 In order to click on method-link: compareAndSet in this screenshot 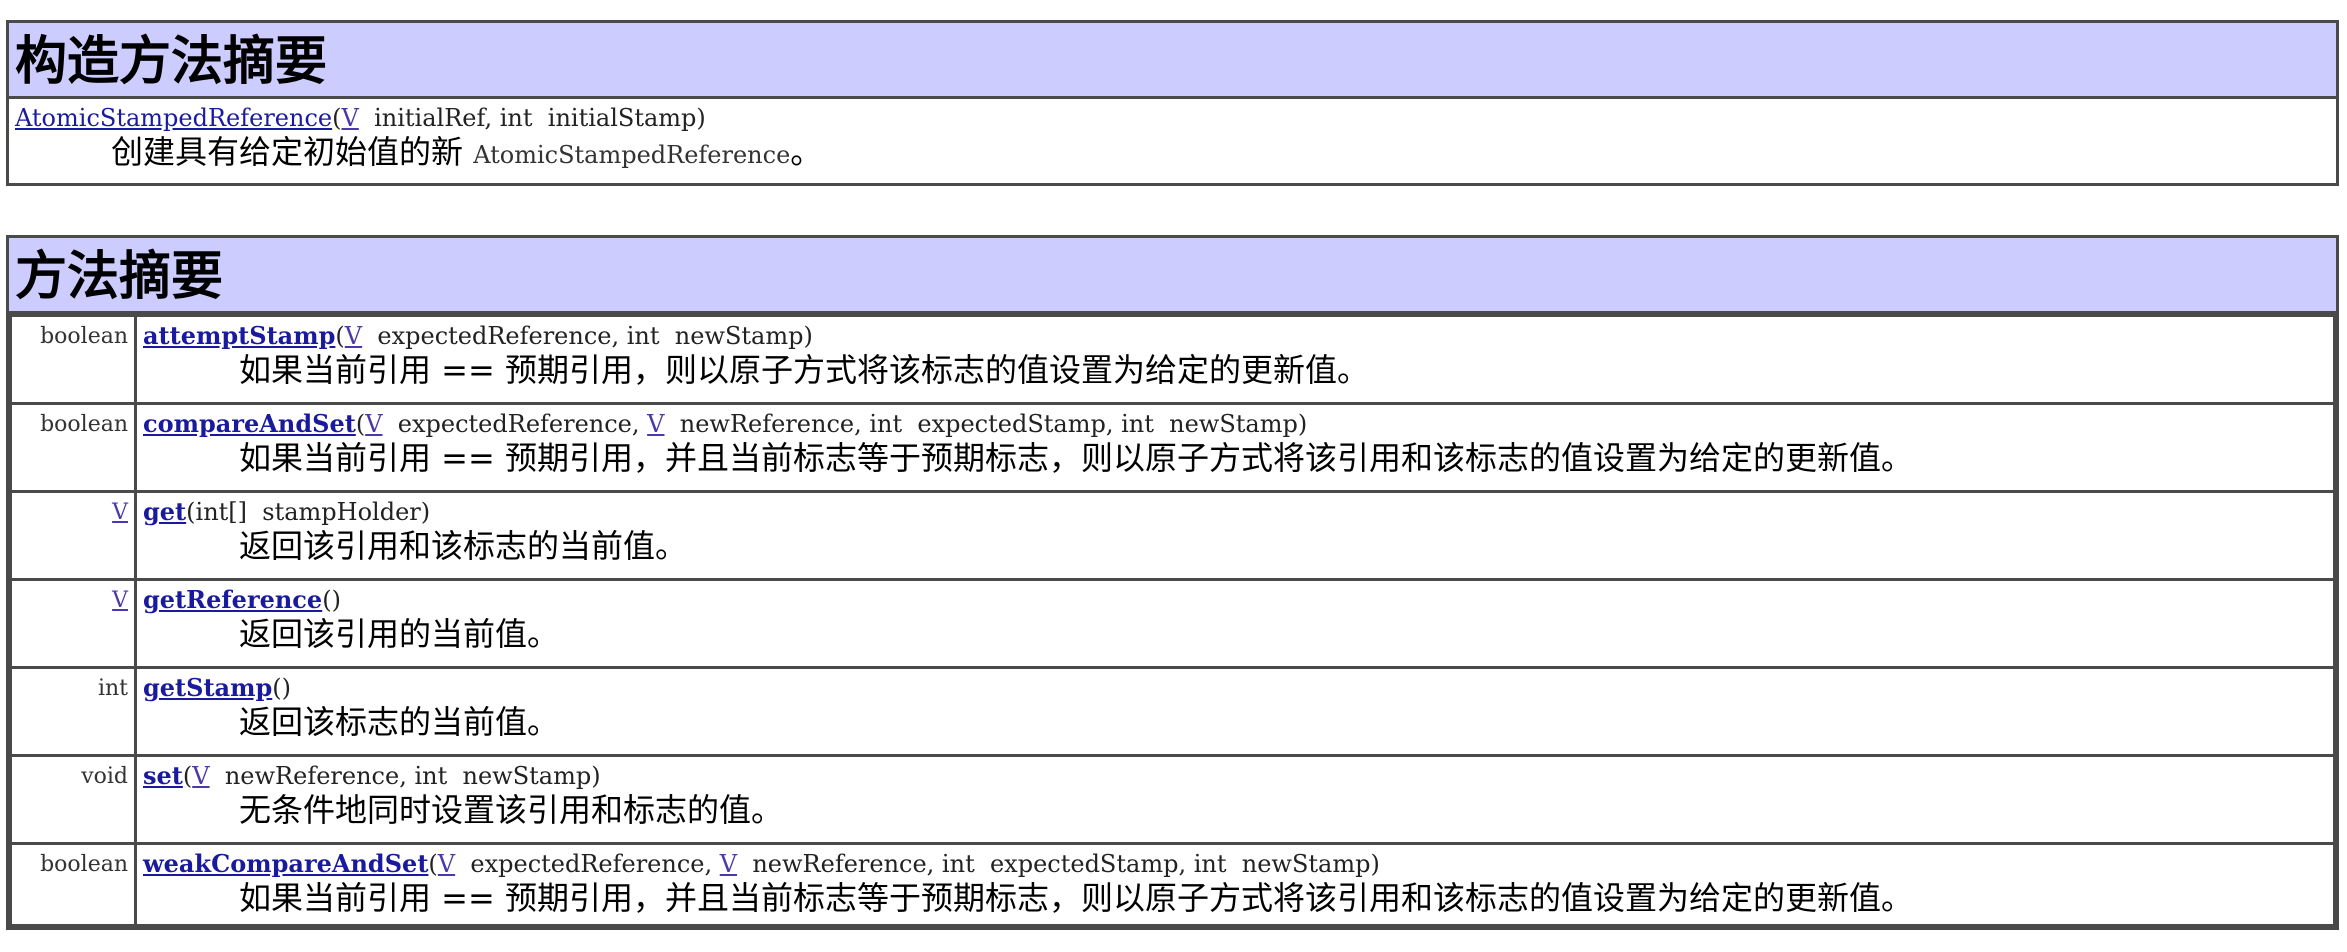, I will do `click(249, 423)`.